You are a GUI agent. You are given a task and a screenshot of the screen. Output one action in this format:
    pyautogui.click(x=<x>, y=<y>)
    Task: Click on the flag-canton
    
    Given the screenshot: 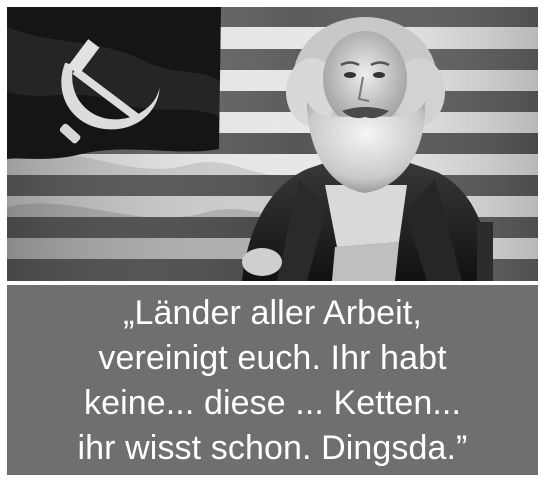 What is the action you would take?
    pyautogui.click(x=114, y=83)
    